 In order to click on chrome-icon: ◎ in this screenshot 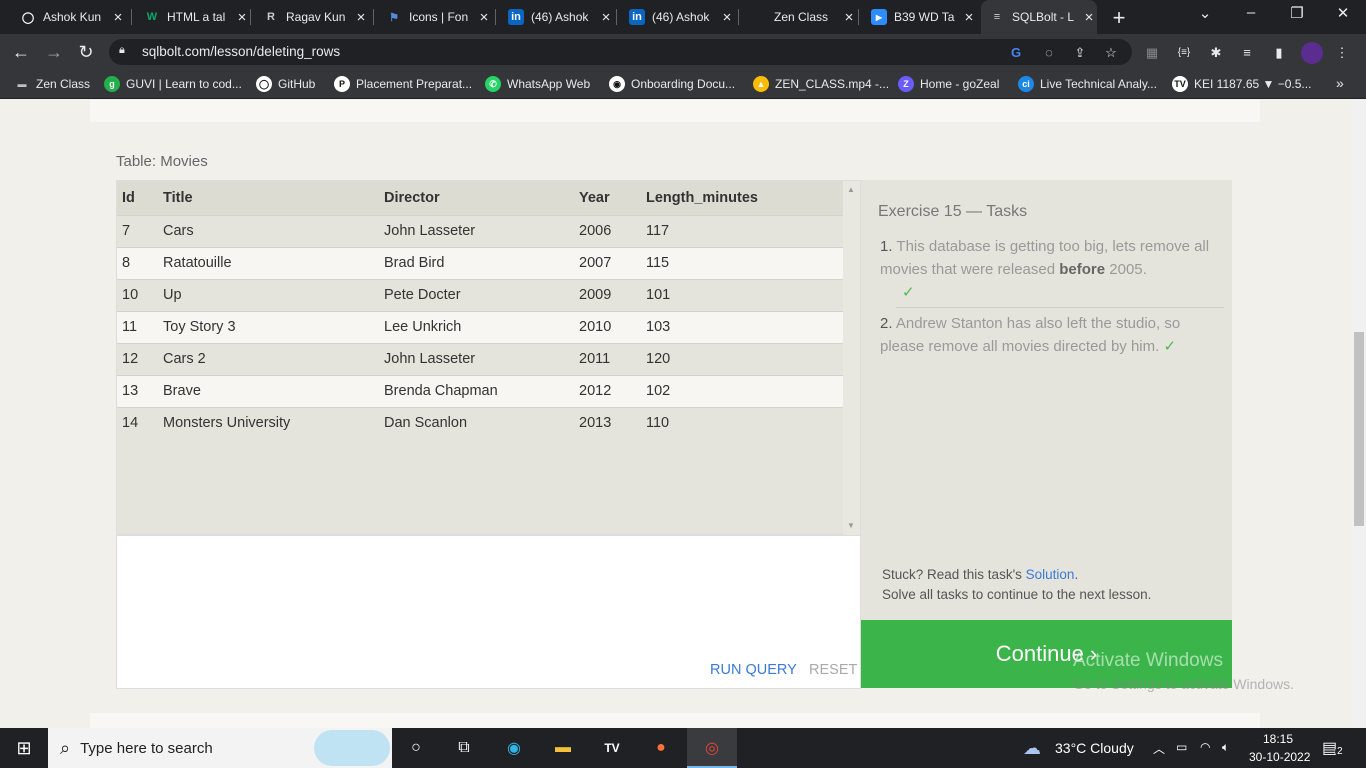, I will do `click(712, 748)`.